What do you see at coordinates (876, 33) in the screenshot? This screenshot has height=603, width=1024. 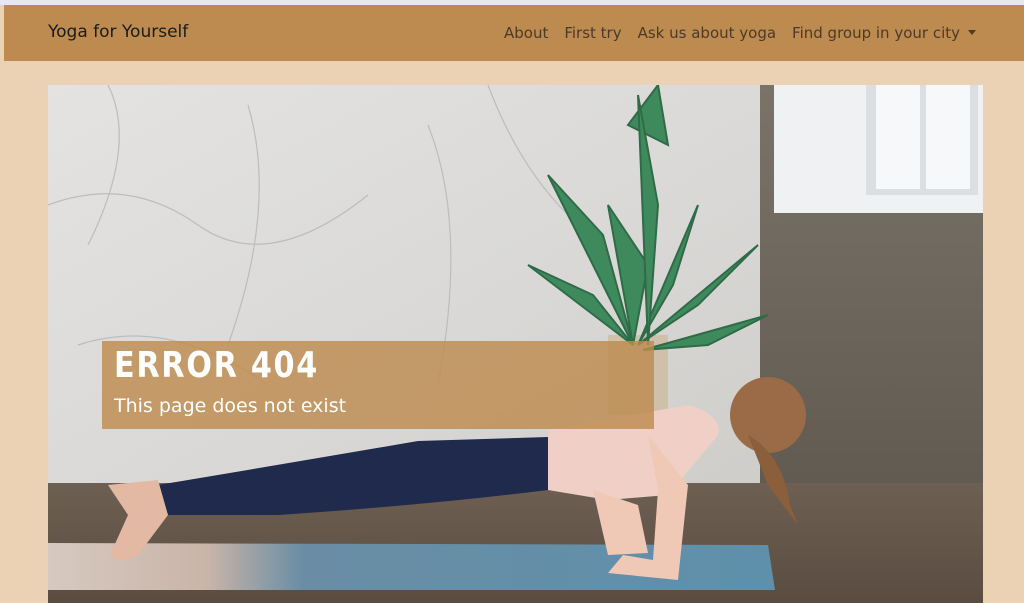 I see `nav-find-group-label: Find group in your city` at bounding box center [876, 33].